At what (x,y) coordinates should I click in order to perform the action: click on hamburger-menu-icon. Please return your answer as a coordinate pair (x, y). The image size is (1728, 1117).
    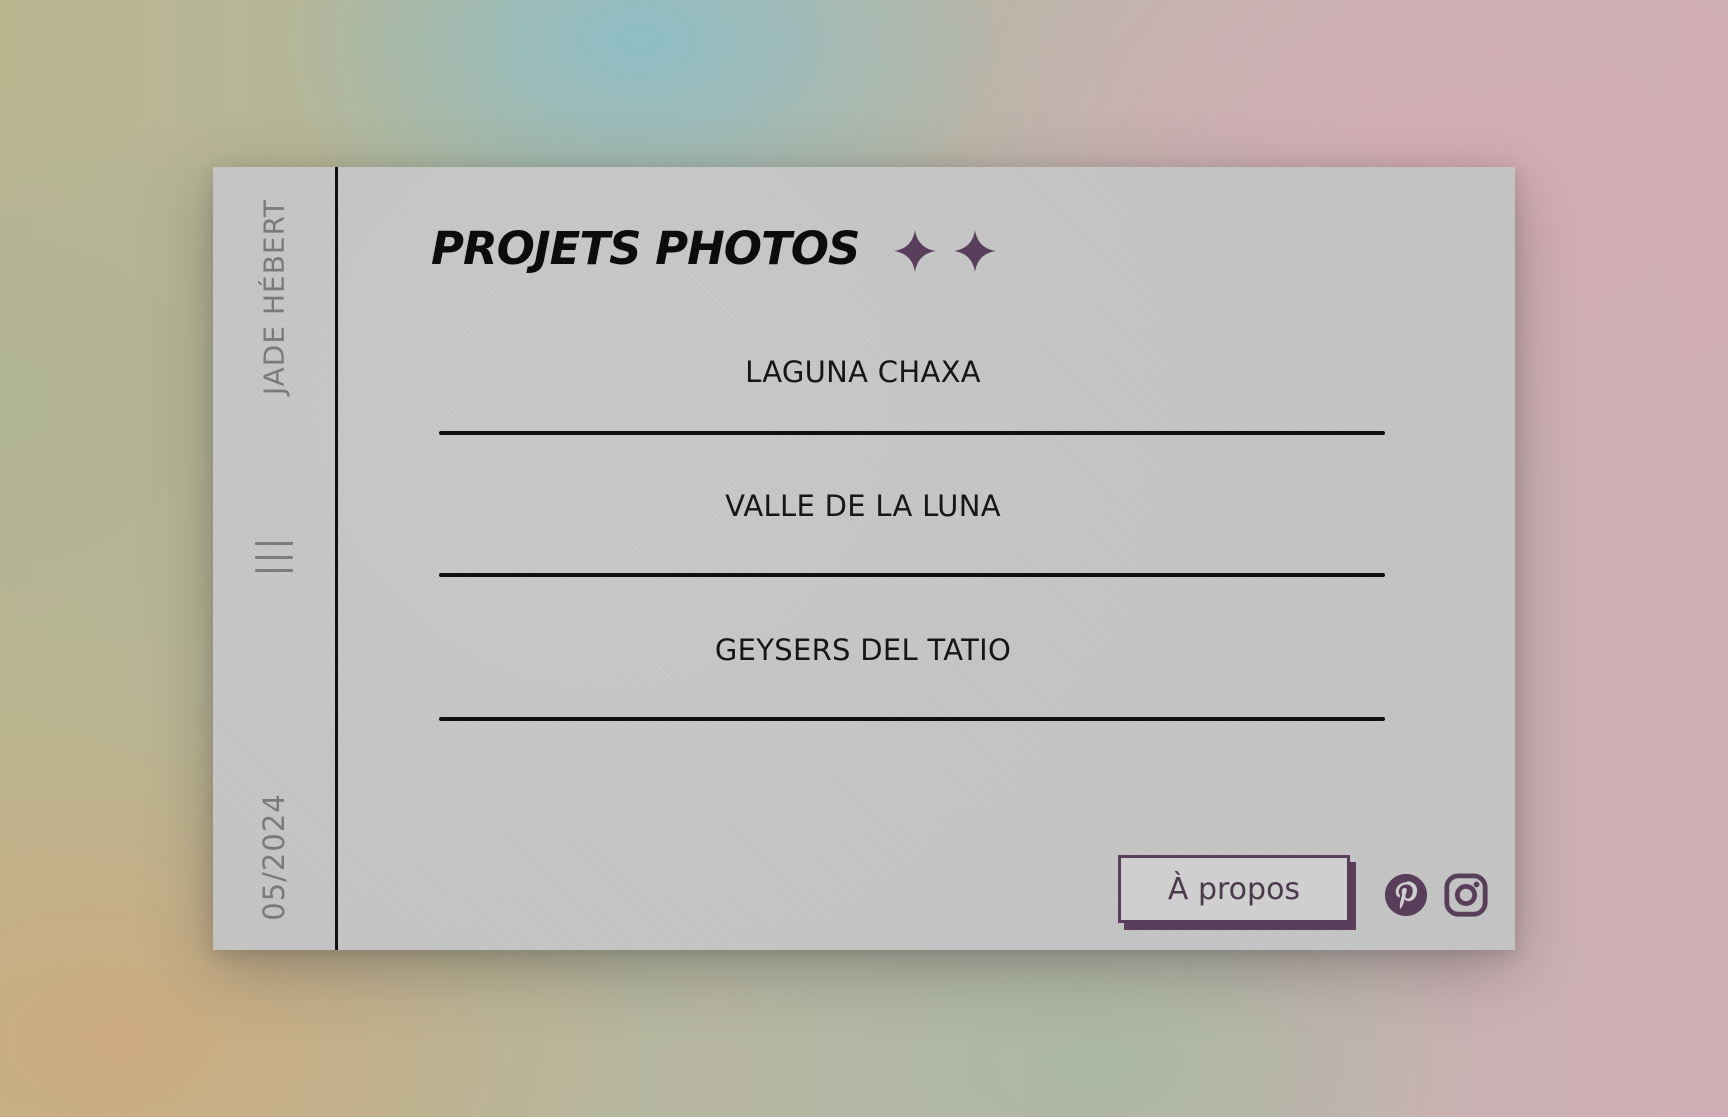
    Looking at the image, I should click on (274, 557).